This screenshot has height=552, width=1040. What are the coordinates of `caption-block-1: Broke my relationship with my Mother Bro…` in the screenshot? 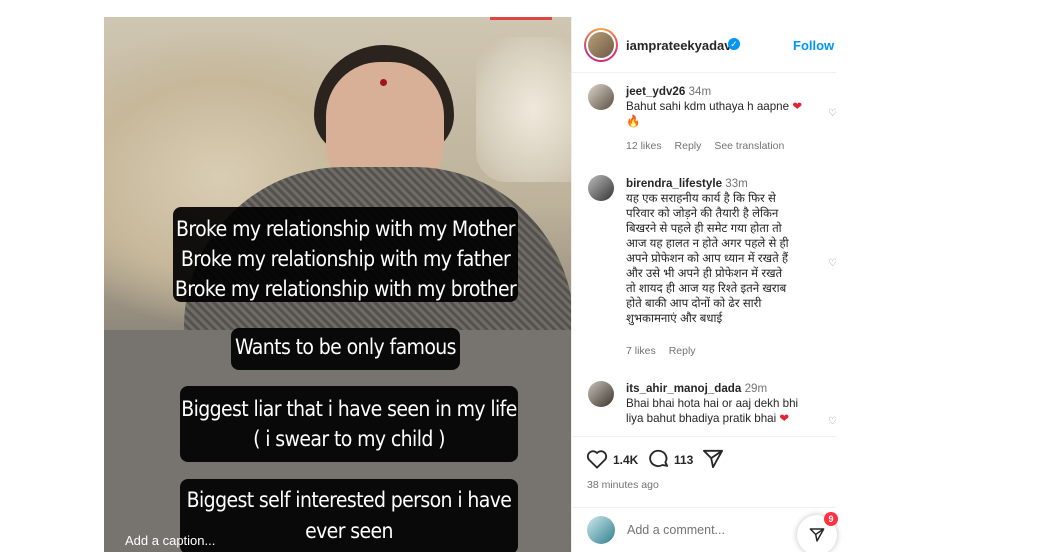 It's located at (345, 254).